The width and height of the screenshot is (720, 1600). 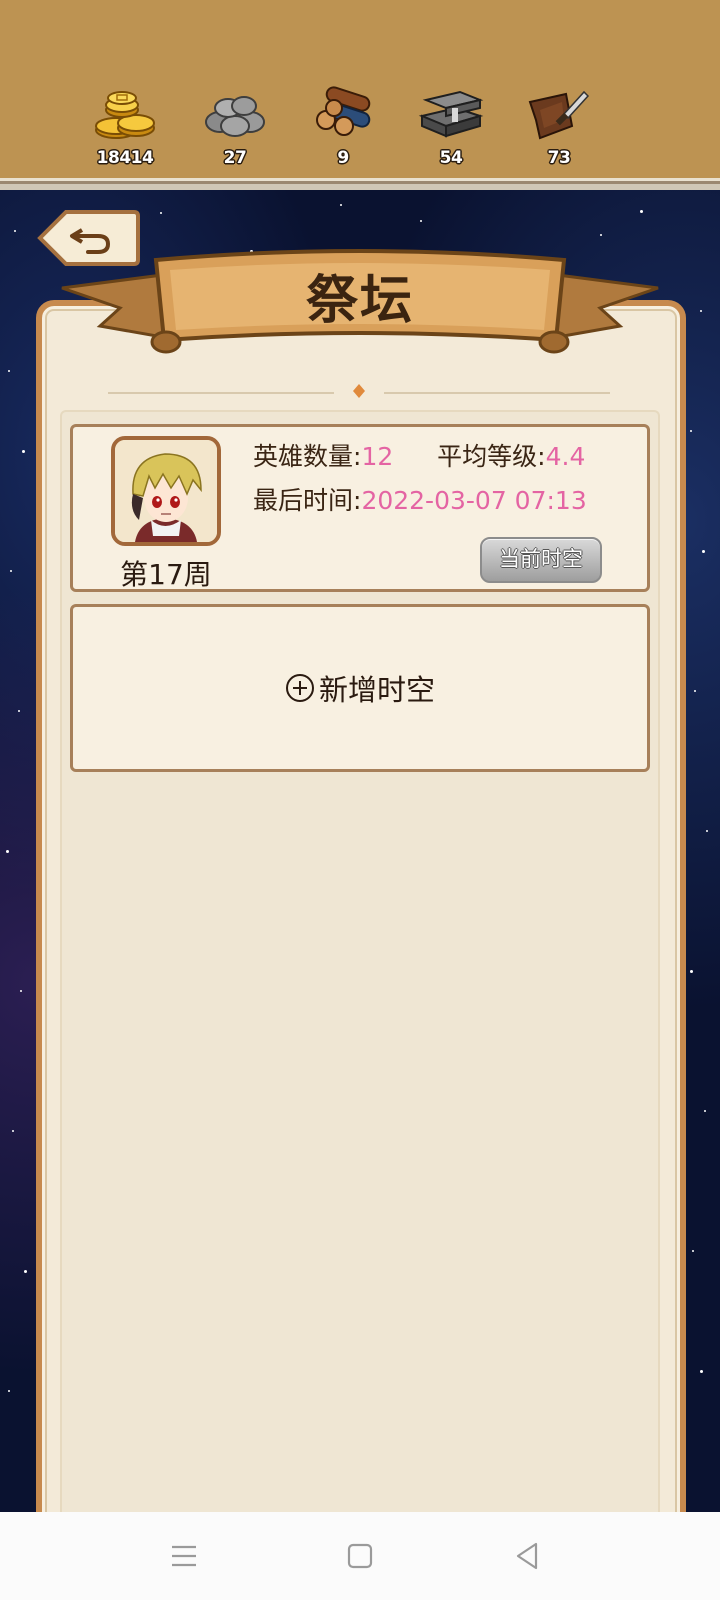 I want to click on week-label: 第17周, so click(x=166, y=574).